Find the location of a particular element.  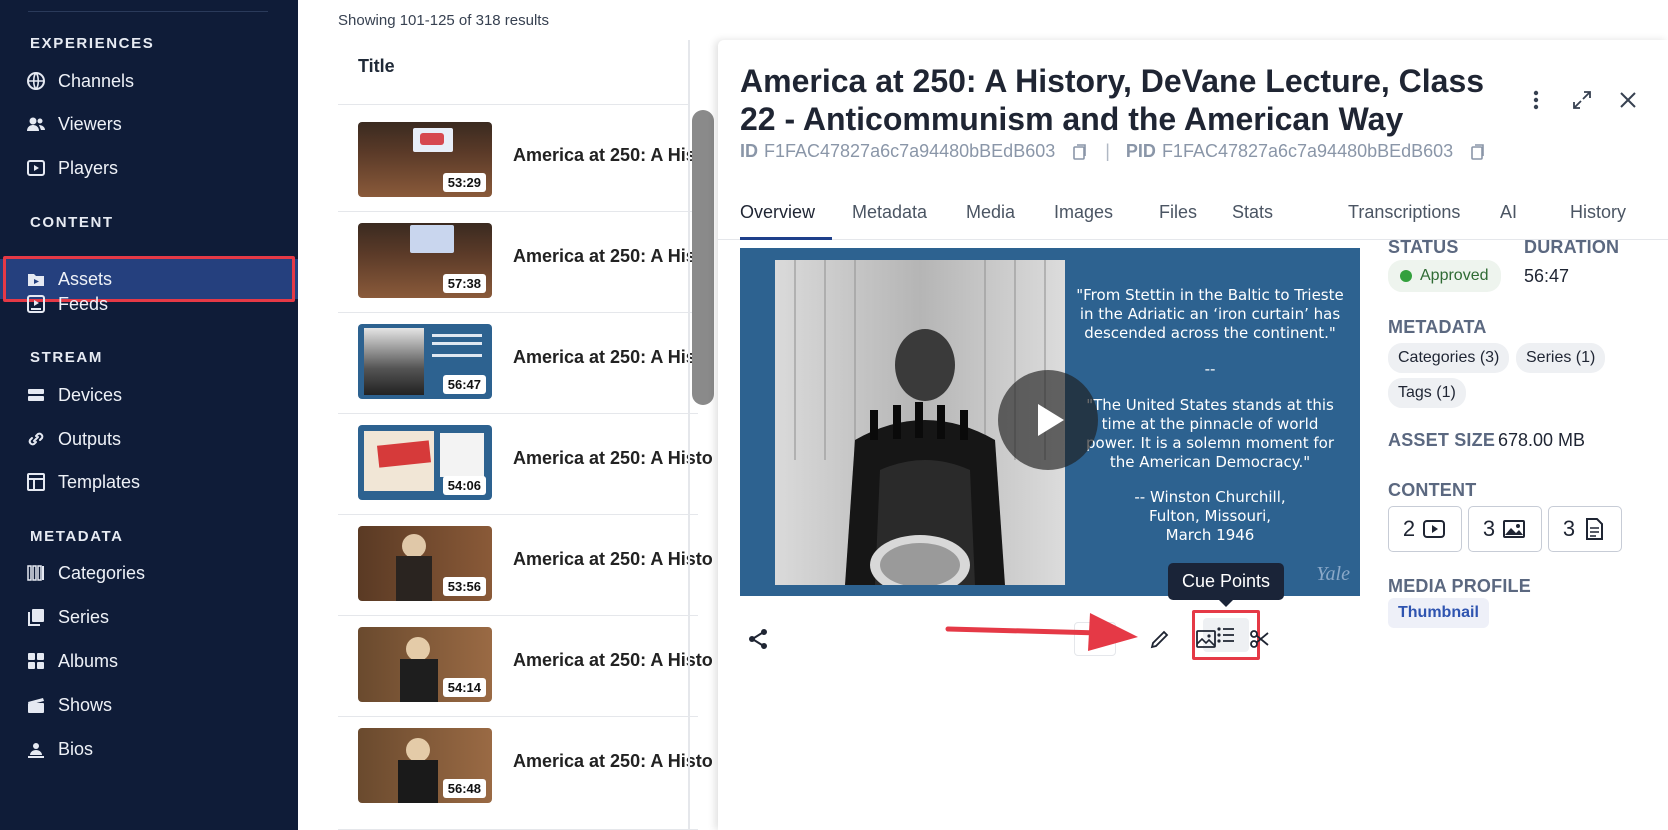

play-button is located at coordinates (1048, 420).